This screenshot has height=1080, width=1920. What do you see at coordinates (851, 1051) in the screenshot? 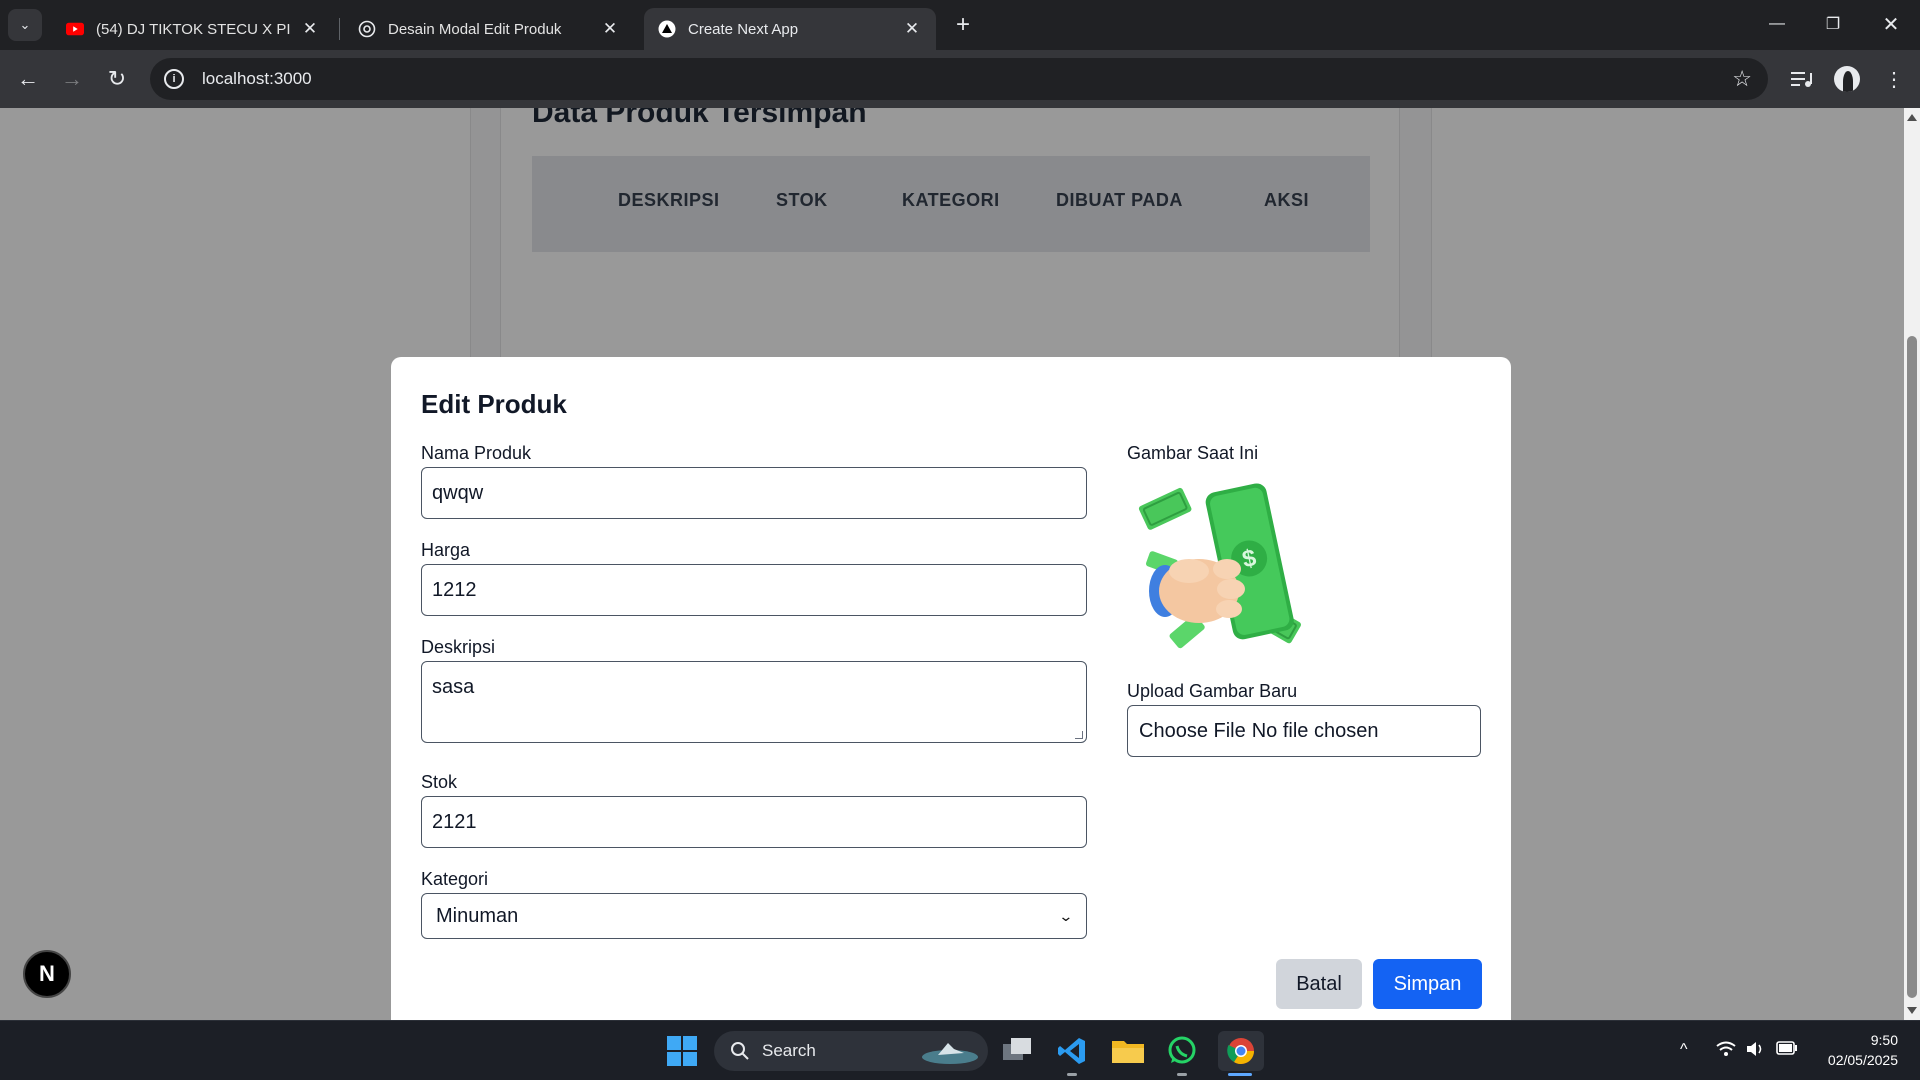
I see `taskbar-search: Search` at bounding box center [851, 1051].